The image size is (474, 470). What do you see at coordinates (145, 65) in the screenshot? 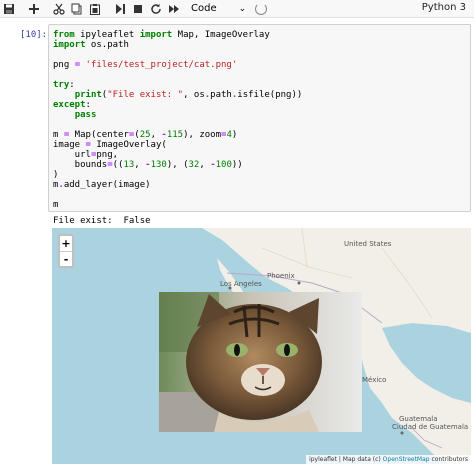
I see `code-line: png = 'files/test_project/cat.png'` at bounding box center [145, 65].